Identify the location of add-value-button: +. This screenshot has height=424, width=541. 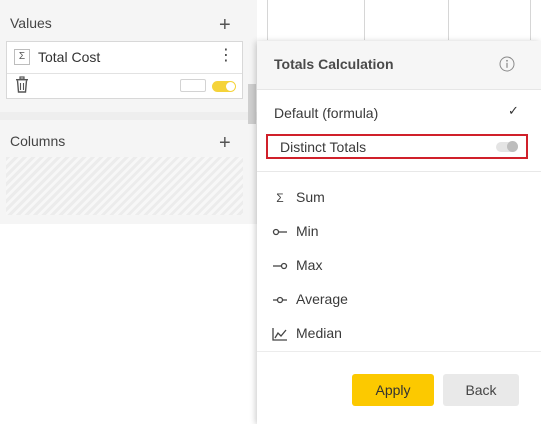
(225, 25).